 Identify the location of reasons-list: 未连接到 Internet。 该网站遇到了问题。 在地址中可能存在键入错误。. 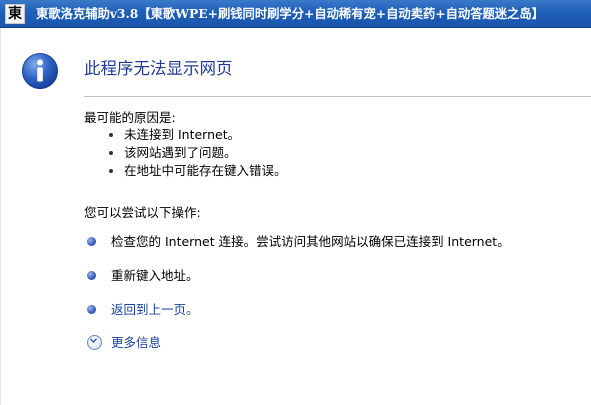
(197, 153).